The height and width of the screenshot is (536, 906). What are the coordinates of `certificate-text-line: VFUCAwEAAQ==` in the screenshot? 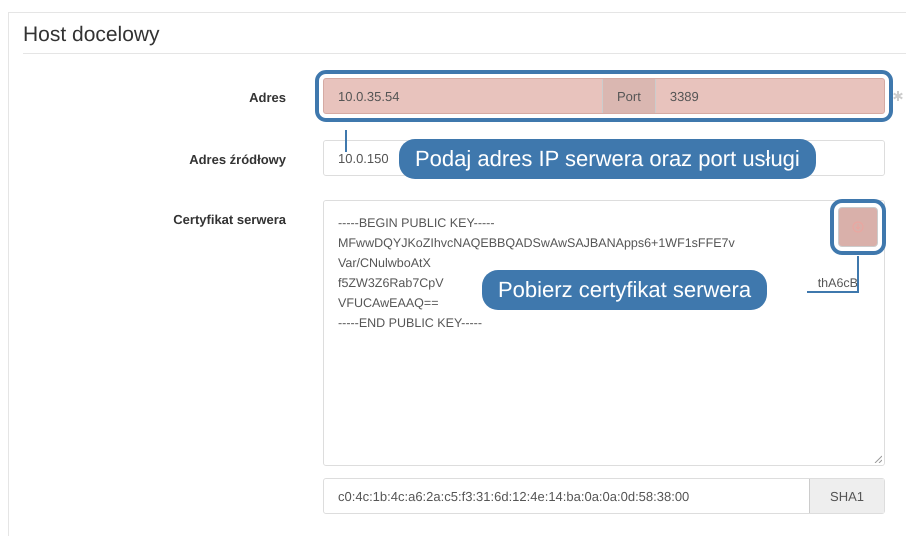 It's located at (388, 303).